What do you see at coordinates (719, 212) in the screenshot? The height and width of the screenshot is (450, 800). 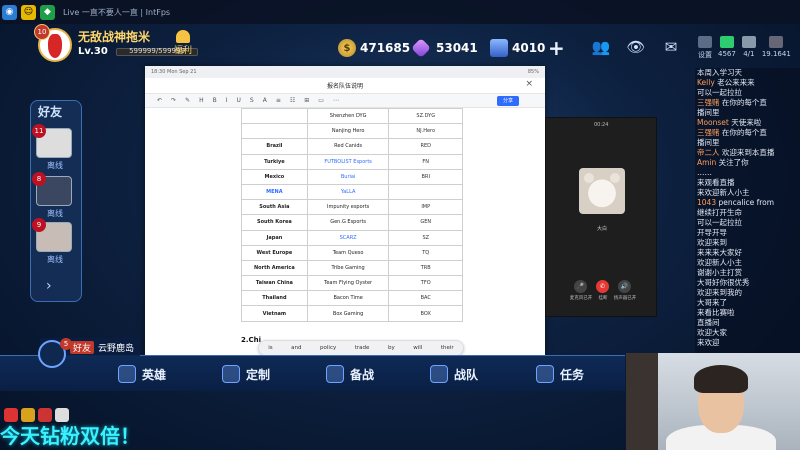 I see `chat-text: 继续打开生命` at bounding box center [719, 212].